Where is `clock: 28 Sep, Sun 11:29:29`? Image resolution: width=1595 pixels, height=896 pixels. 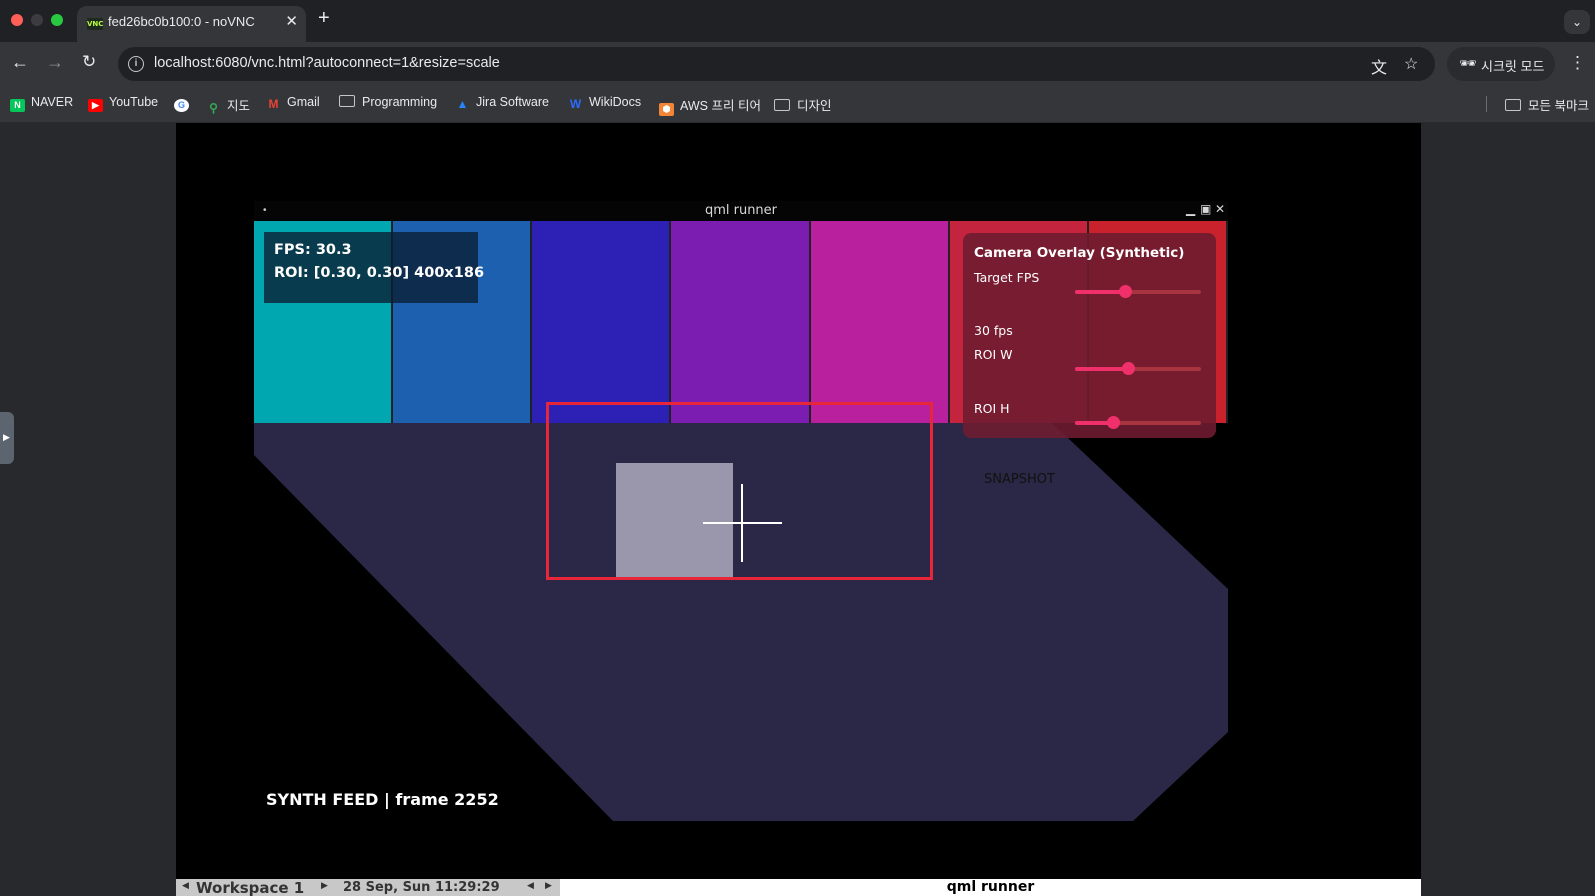
clock: 28 Sep, Sun 11:29:29 is located at coordinates (421, 887).